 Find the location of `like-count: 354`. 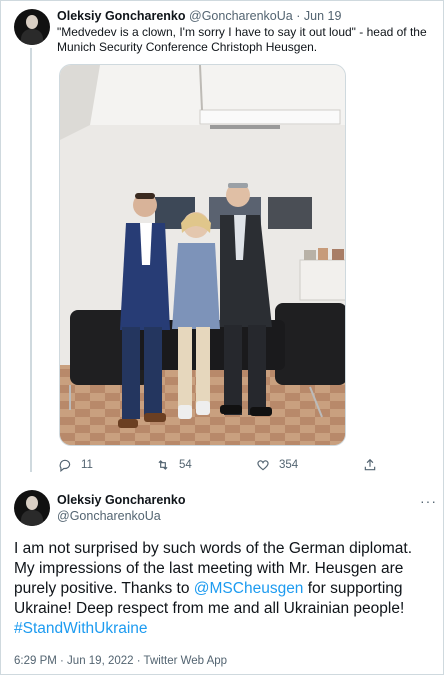

like-count: 354 is located at coordinates (289, 465).